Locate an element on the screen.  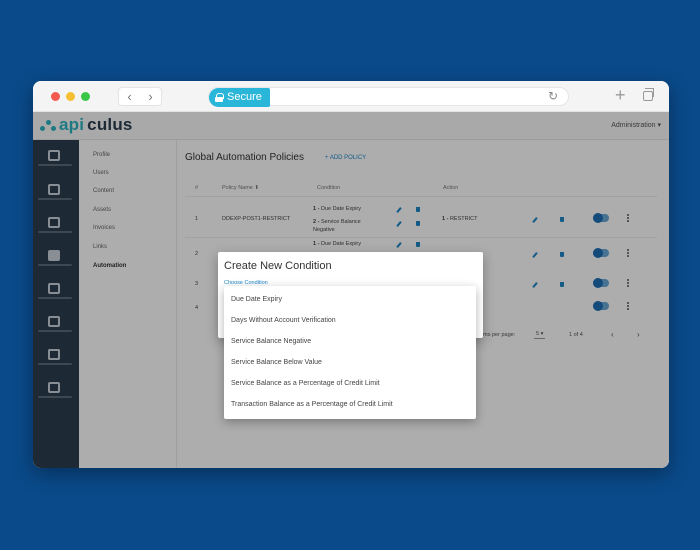
reload-icon: ↻ is located at coordinates (553, 96).